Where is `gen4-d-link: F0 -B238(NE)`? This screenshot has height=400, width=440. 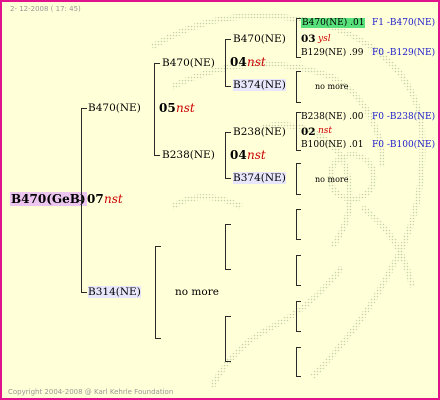
gen4-d-link: F0 -B238(NE) is located at coordinates (403, 117).